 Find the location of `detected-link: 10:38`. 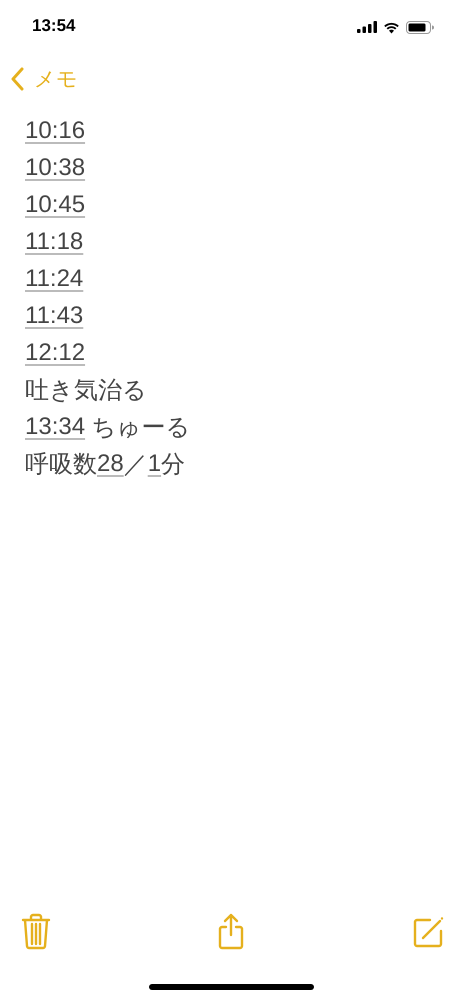

detected-link: 10:38 is located at coordinates (55, 168).